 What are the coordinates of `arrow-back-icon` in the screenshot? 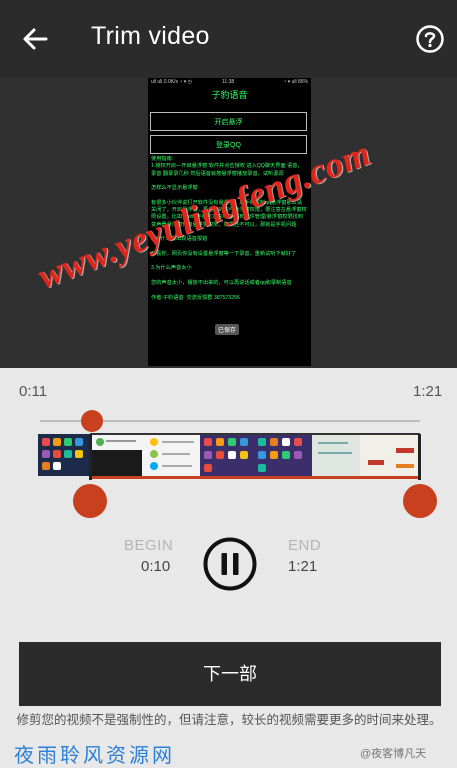 It's located at (35, 39).